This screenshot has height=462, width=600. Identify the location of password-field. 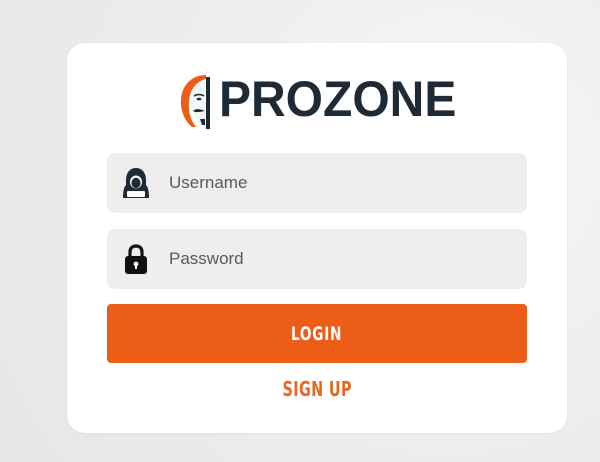
(317, 259).